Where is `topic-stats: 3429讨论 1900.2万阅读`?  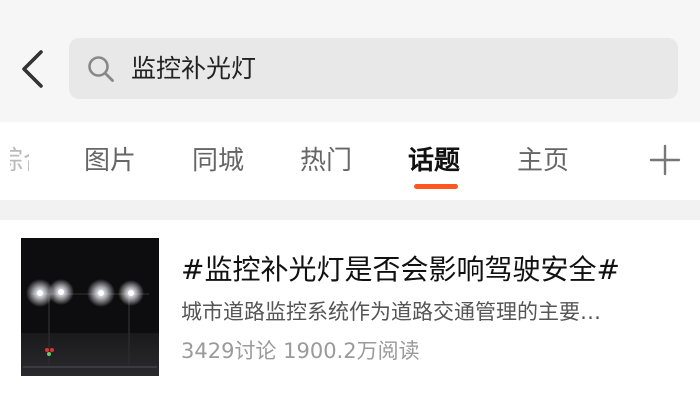
topic-stats: 3429讨论 1900.2万阅读 is located at coordinates (300, 351).